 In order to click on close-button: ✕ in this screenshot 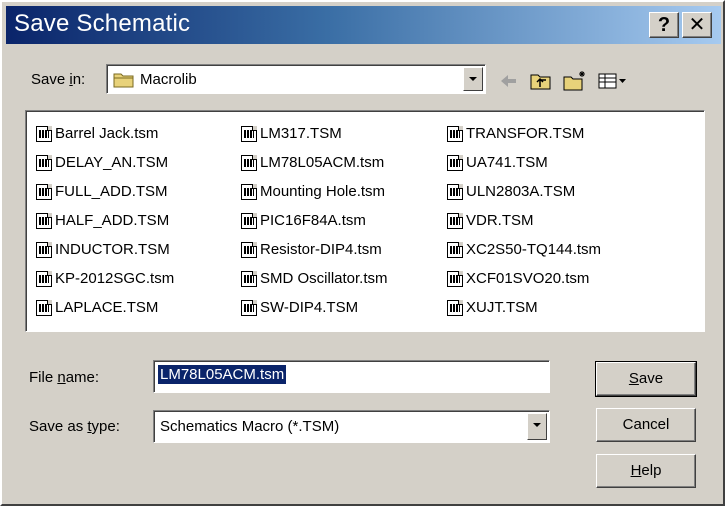, I will do `click(697, 25)`.